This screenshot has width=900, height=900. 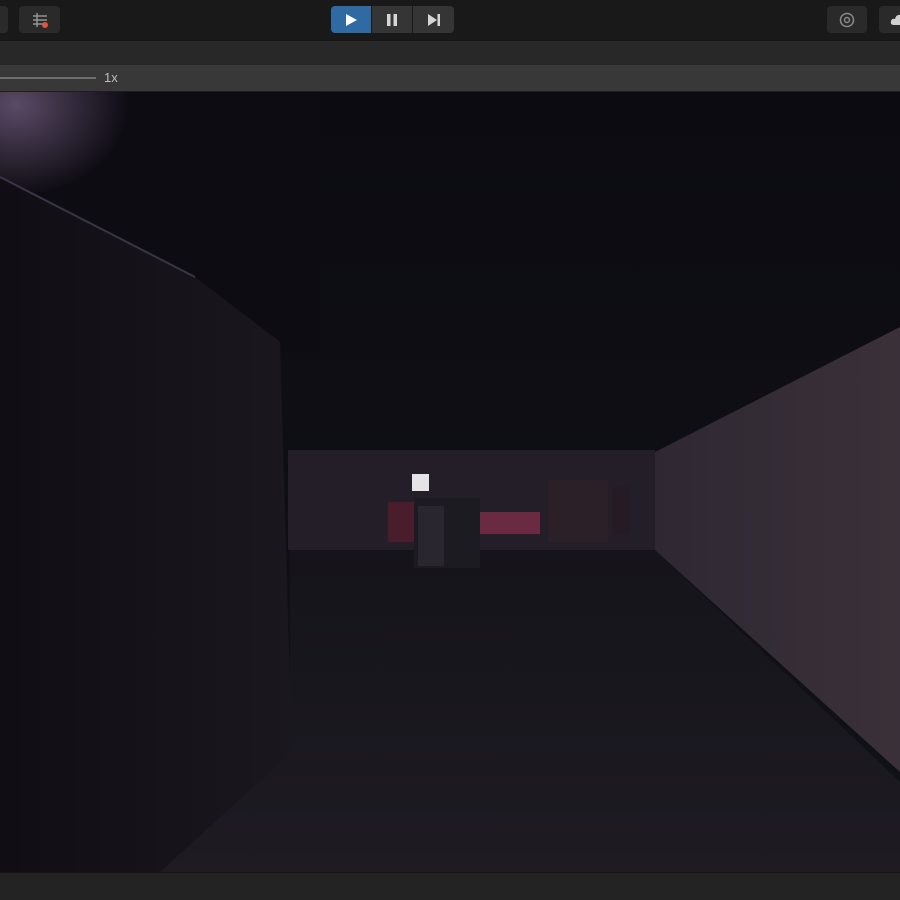 I want to click on pause-icon, so click(x=392, y=20).